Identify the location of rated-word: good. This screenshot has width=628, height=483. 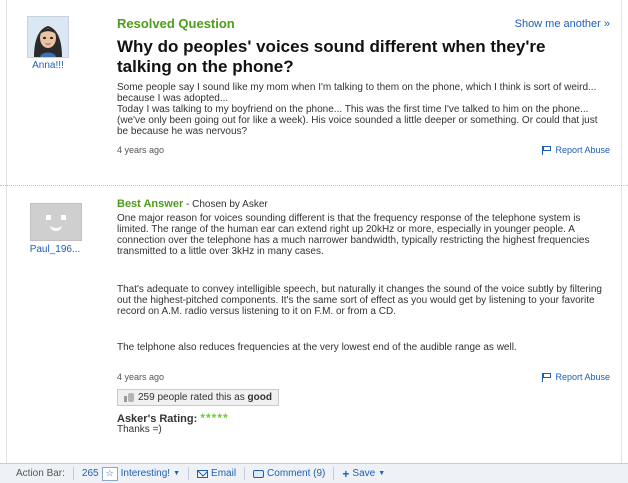
(259, 397).